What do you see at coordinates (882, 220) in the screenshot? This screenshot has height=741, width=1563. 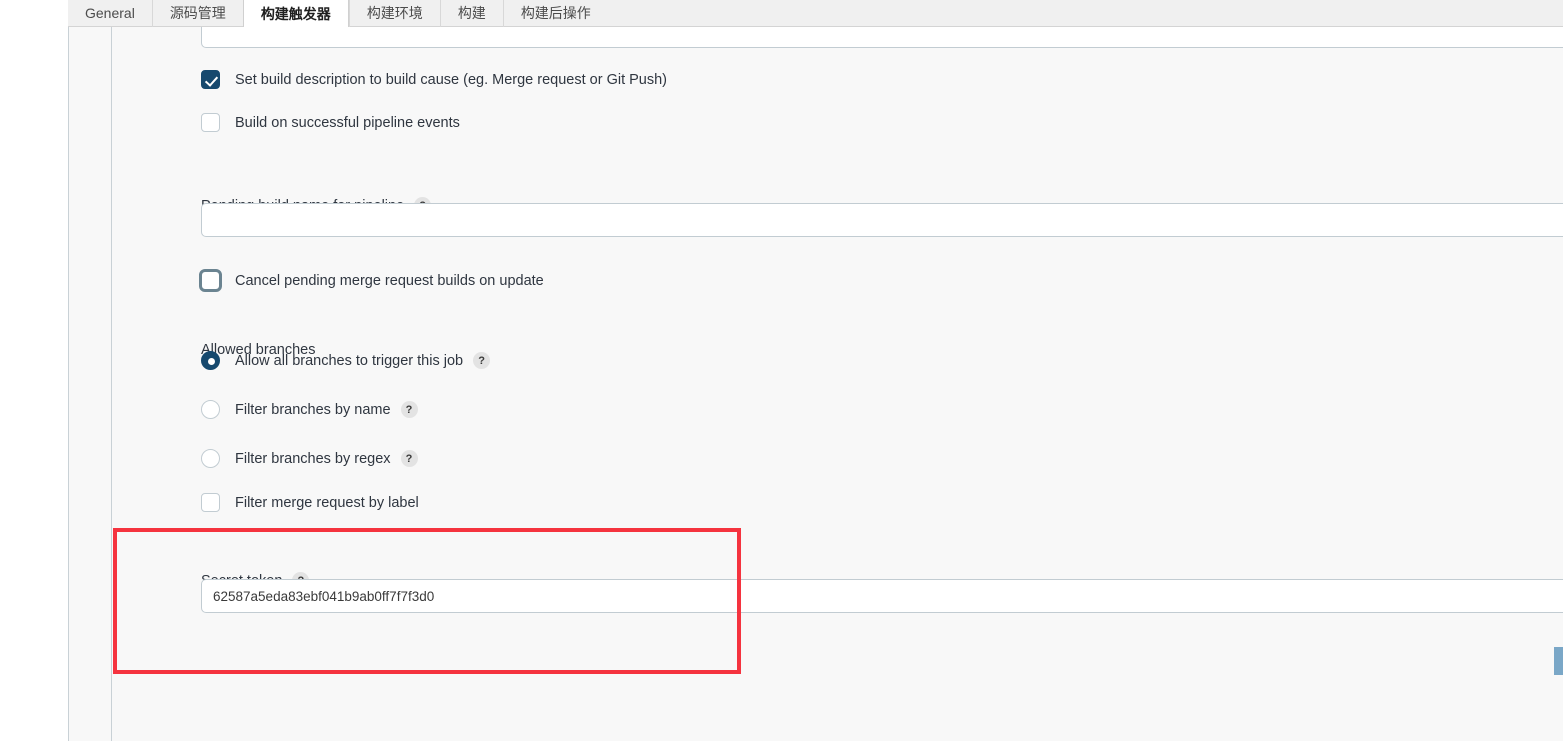 I see `pending-build-name-input` at bounding box center [882, 220].